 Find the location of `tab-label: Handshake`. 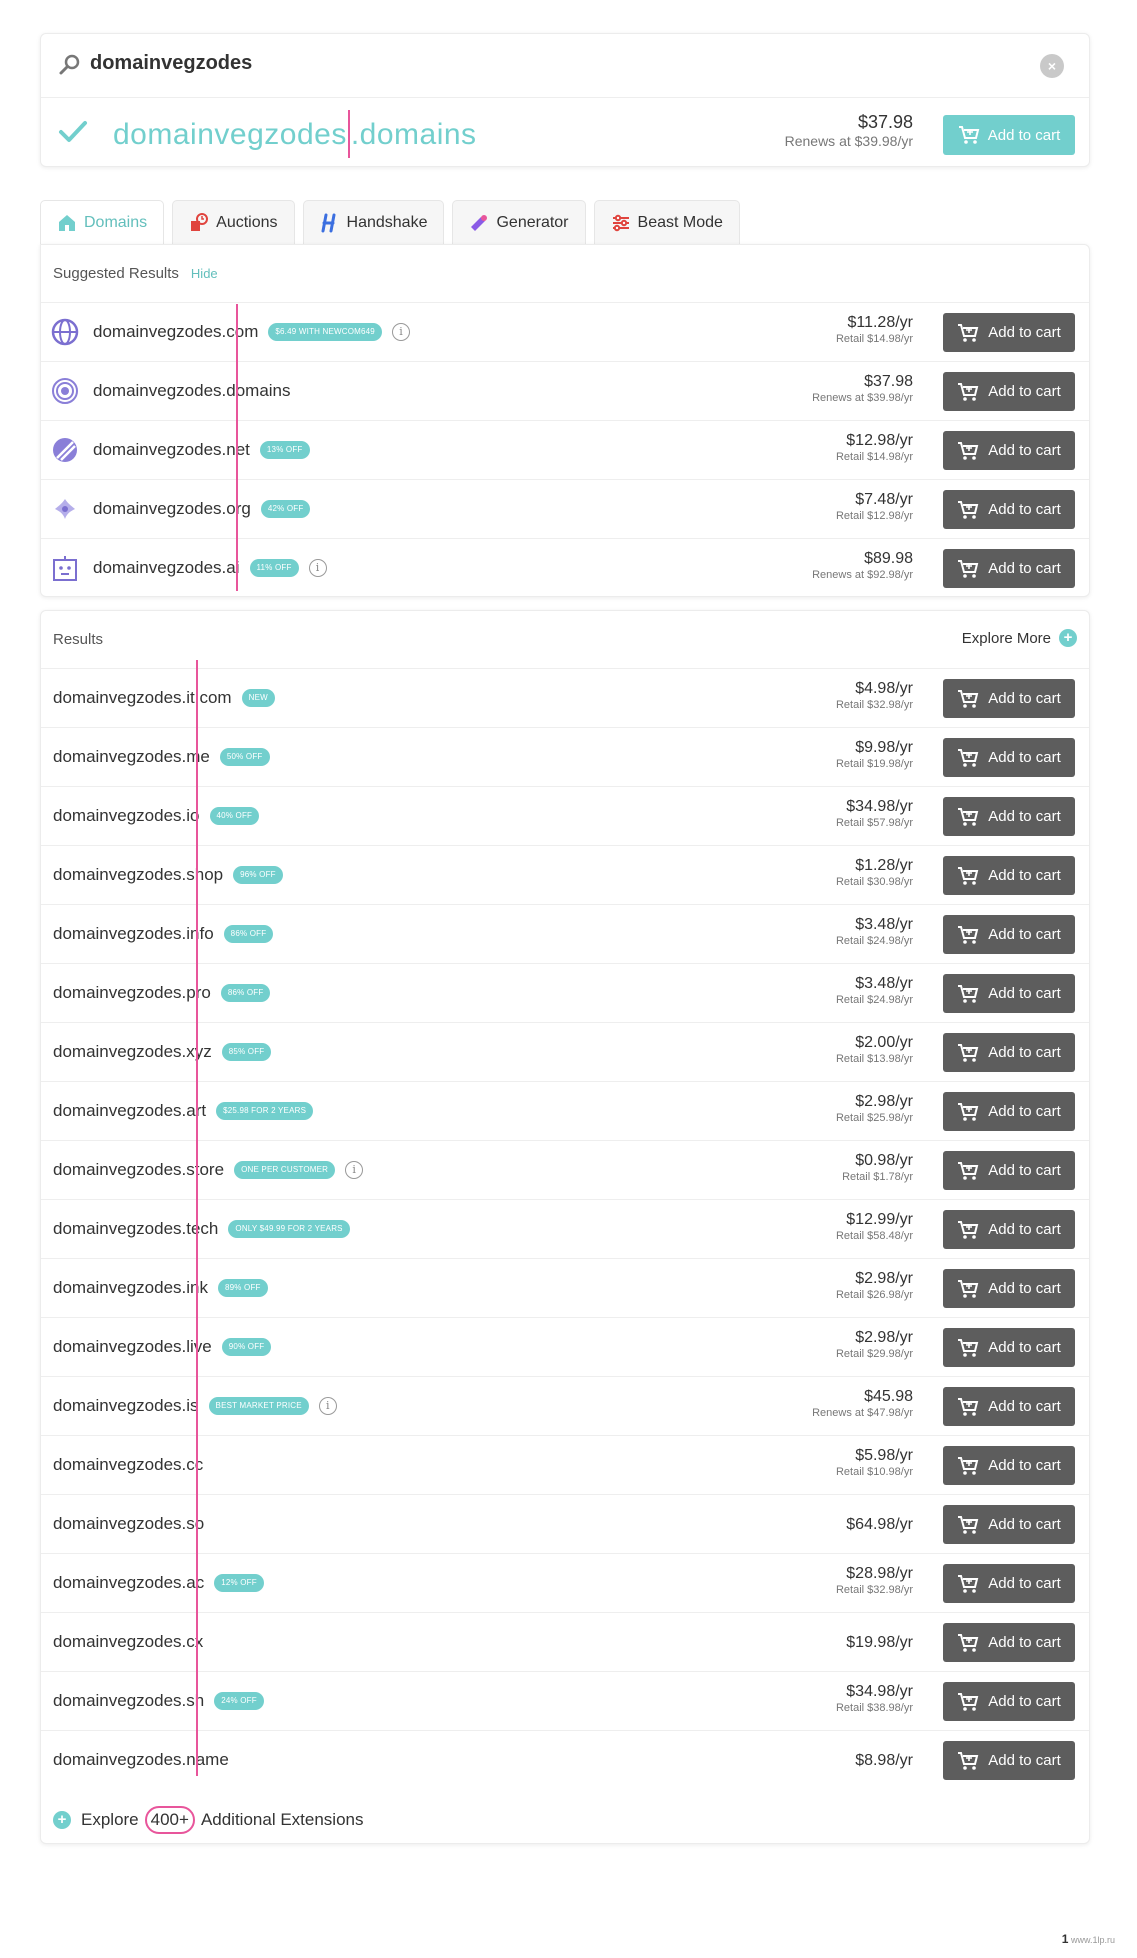

tab-label: Handshake is located at coordinates (387, 222).